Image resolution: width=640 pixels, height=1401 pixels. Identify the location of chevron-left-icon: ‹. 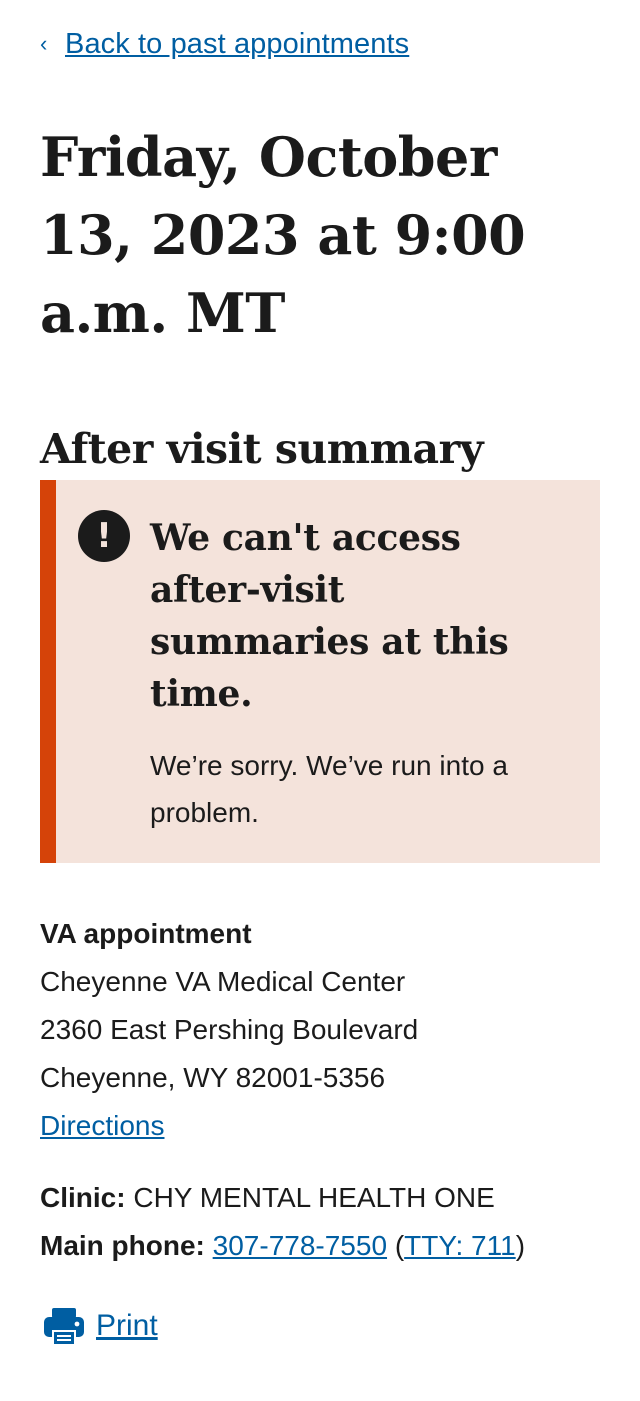
(44, 43).